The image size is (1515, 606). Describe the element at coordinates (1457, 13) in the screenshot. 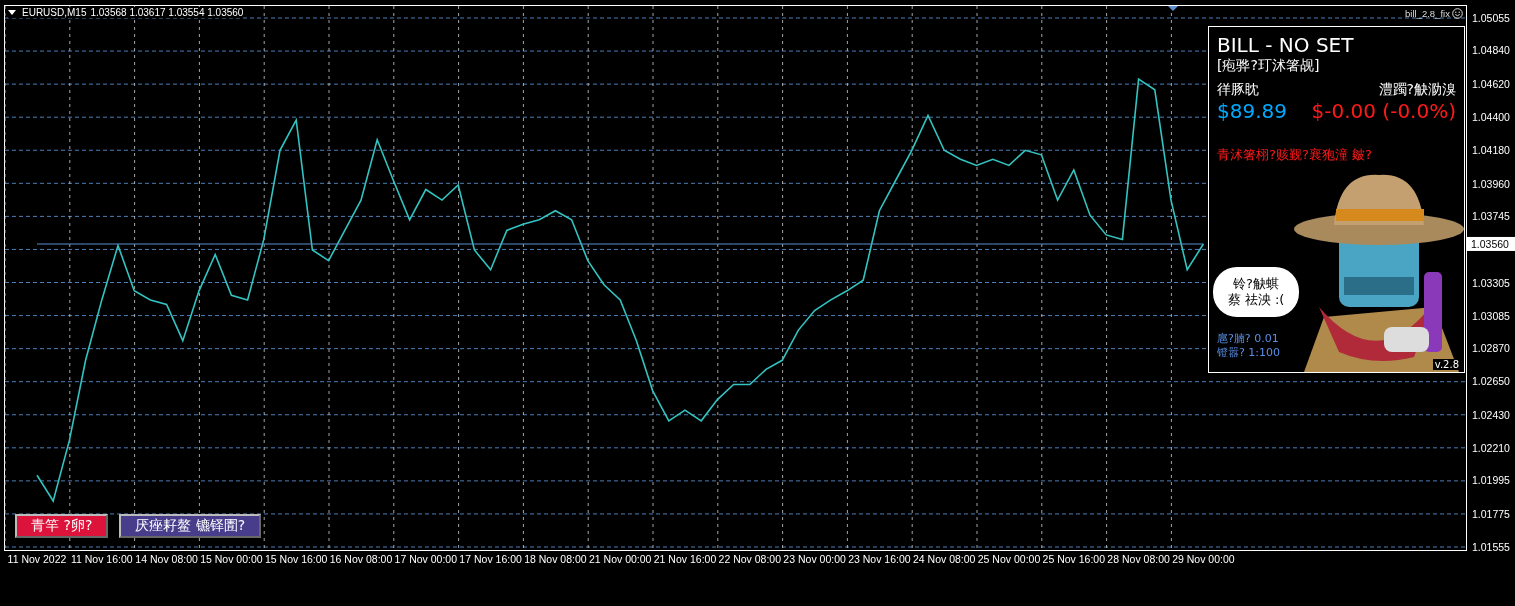

I see `smiley-icon` at that location.